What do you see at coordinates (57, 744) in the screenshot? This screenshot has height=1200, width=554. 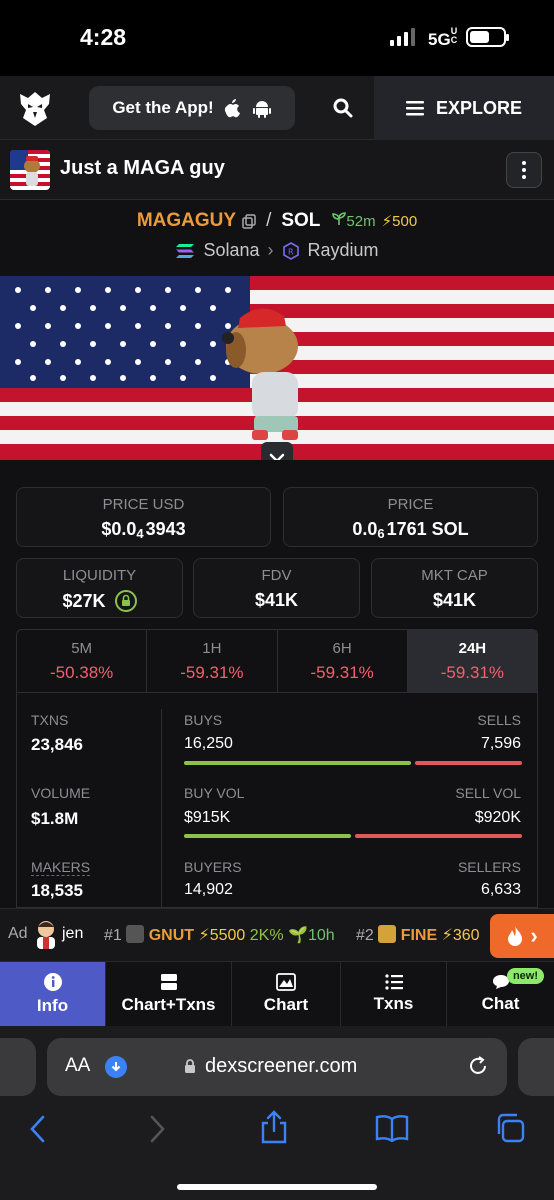 I see `txns-value: 23,846` at bounding box center [57, 744].